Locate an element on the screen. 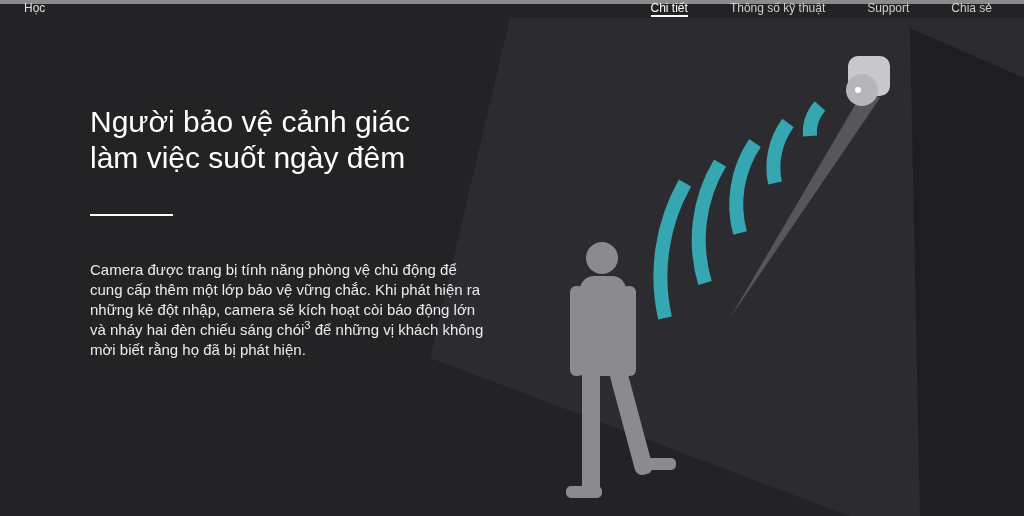  hero-heading: Người bảo vệ cảnh giác làm việc suốt ngày đêm is located at coordinates (250, 140).